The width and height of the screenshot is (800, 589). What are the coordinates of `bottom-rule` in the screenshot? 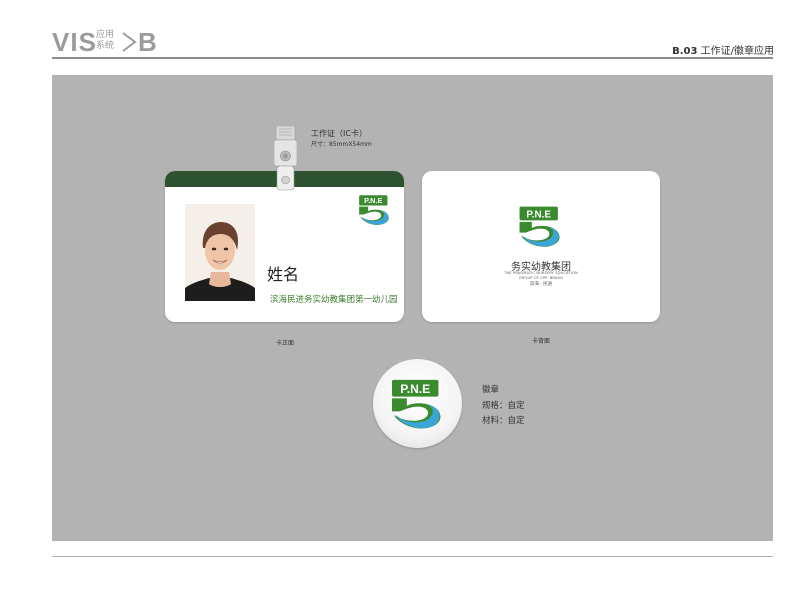 It's located at (412, 556).